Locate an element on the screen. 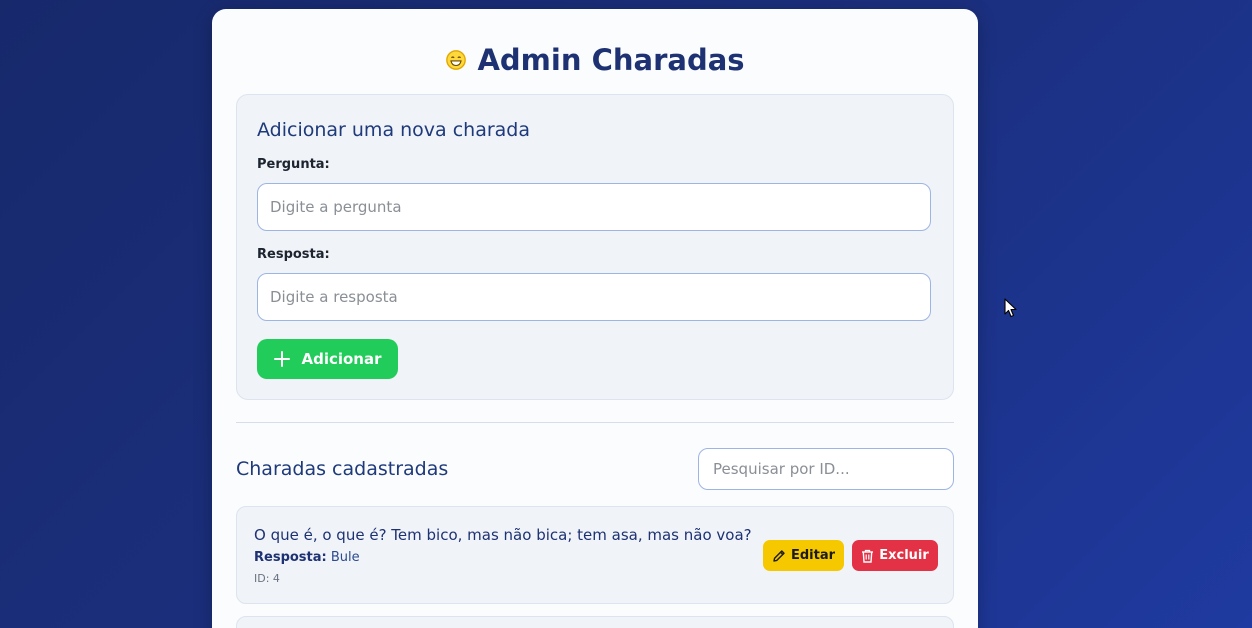 The width and height of the screenshot is (1252, 628). question-input is located at coordinates (594, 207).